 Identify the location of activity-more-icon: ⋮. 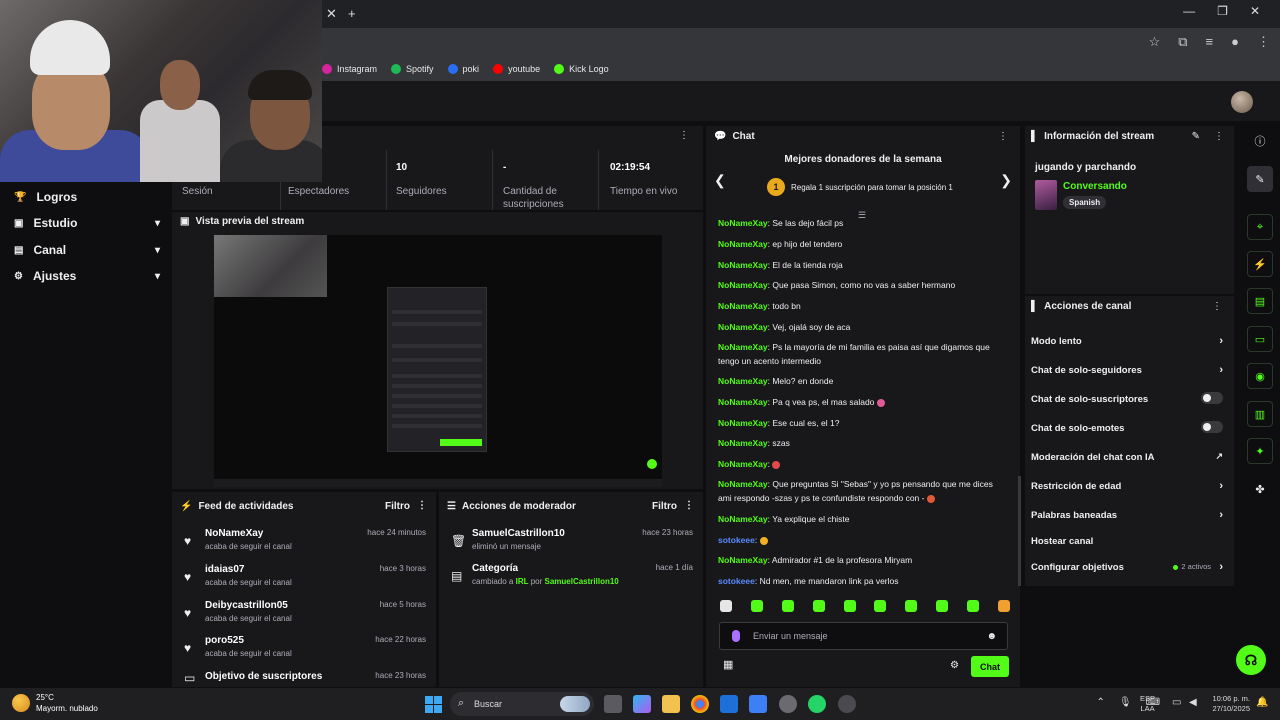
(422, 505).